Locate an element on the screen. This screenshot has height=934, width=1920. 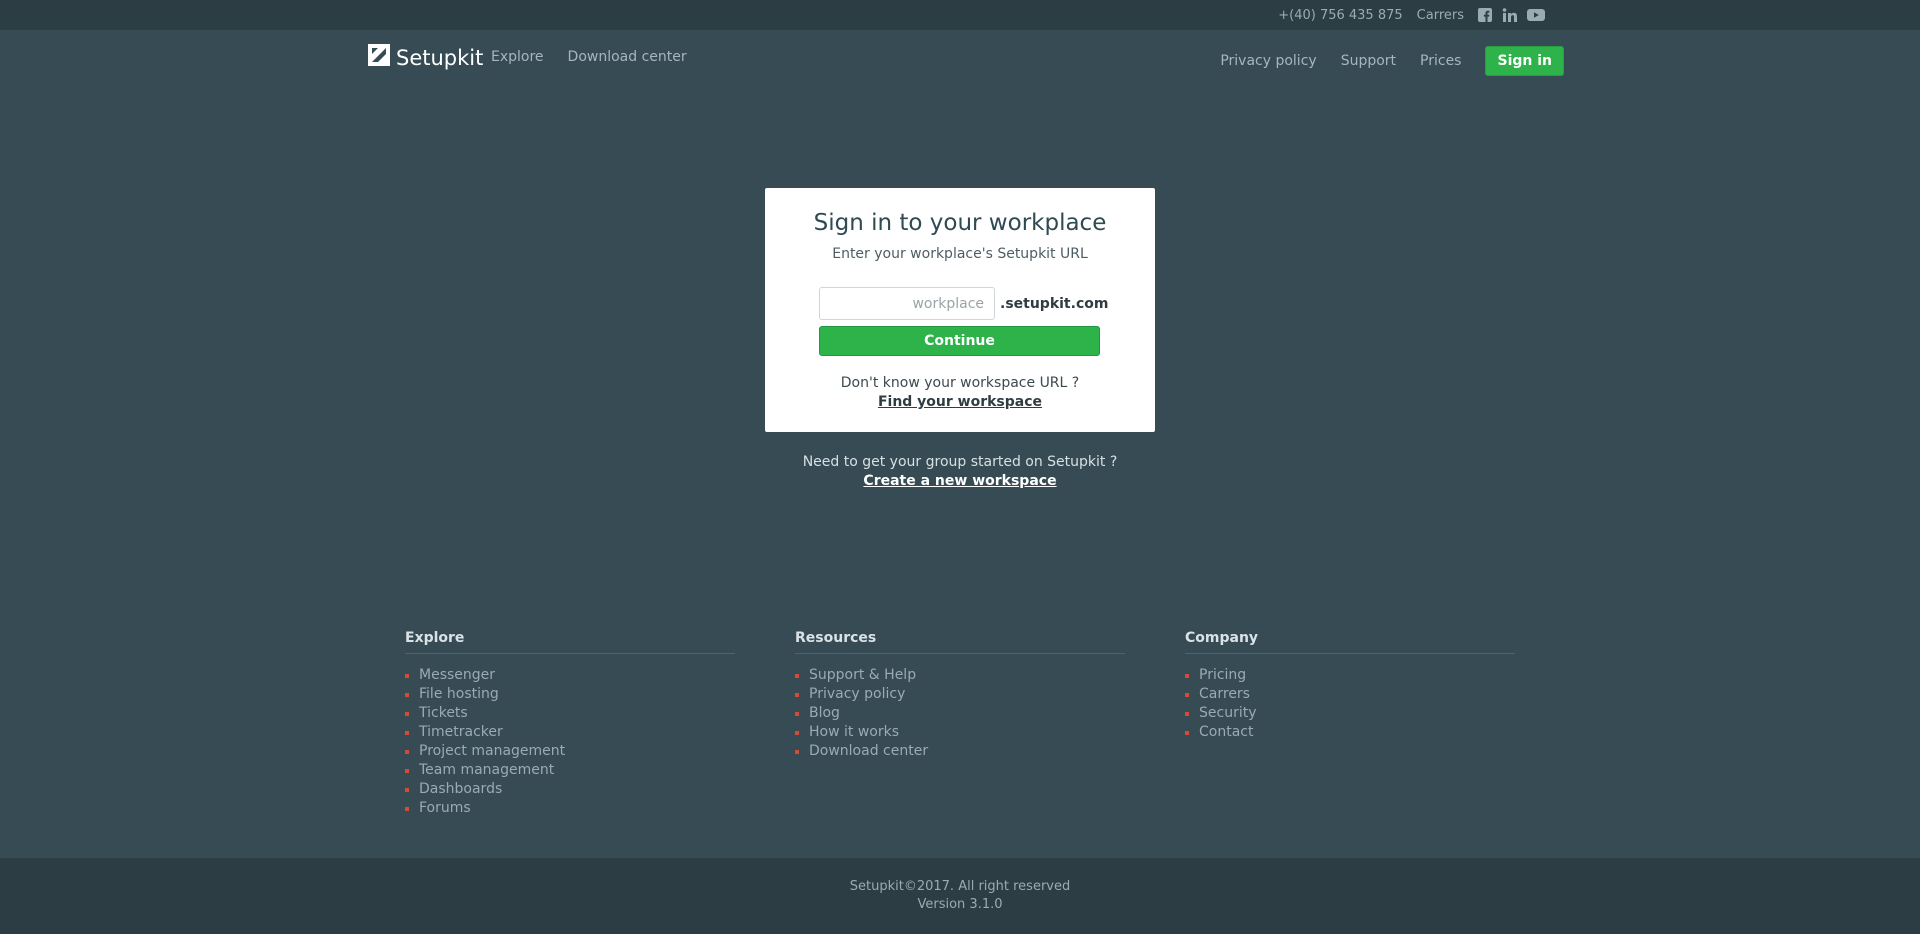
footer-link-label: Carrers is located at coordinates (1224, 694).